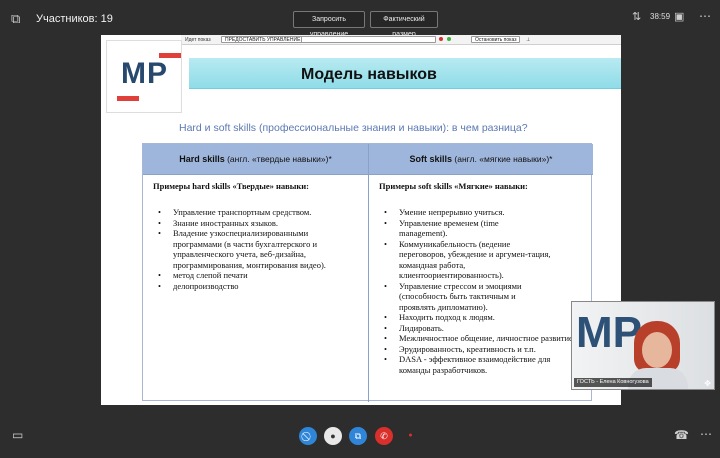  I want to click on list-item: Эрудированность, креативность и т.п., so click(489, 349).